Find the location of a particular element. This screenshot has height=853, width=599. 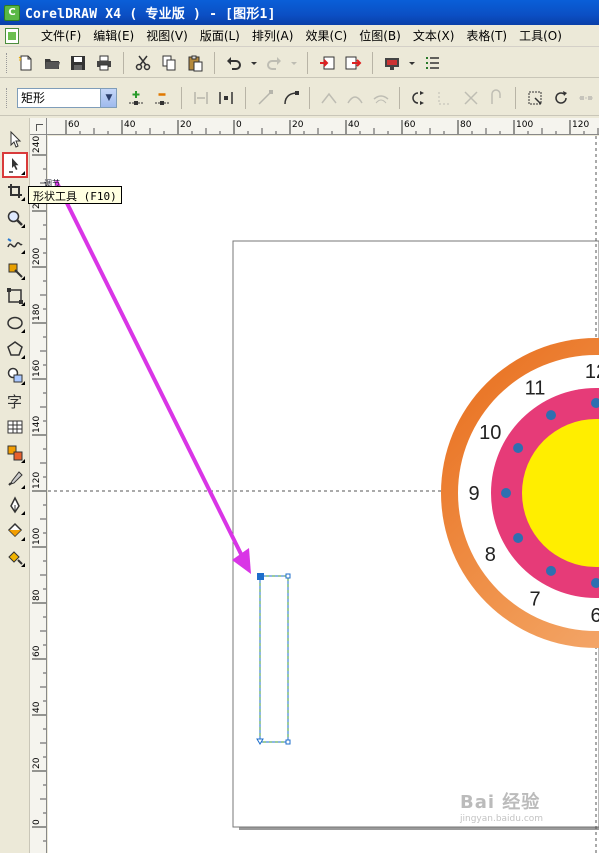

clock-number: 9 is located at coordinates (473, 494).